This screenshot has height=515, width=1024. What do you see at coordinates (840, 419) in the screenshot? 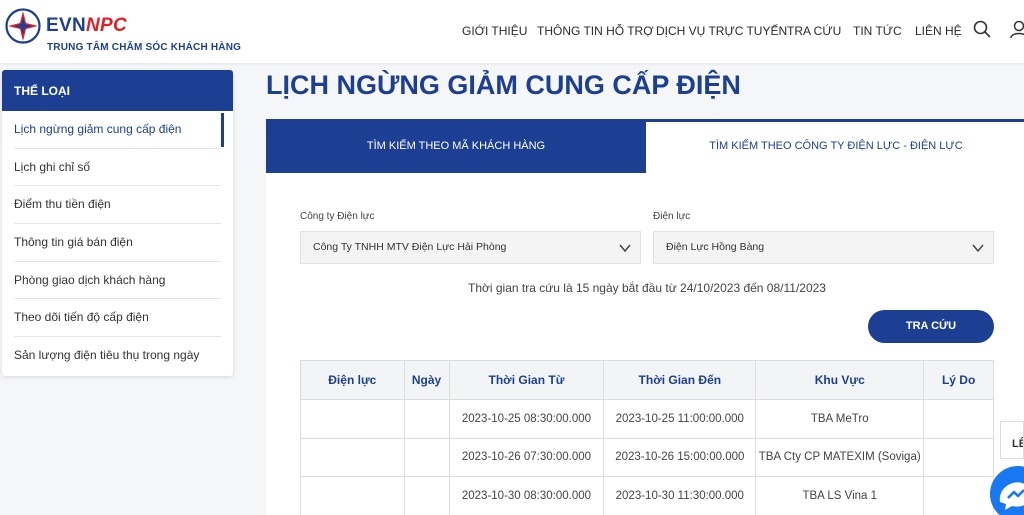
I see `cell-khu-vuc: TBA MeTro` at bounding box center [840, 419].